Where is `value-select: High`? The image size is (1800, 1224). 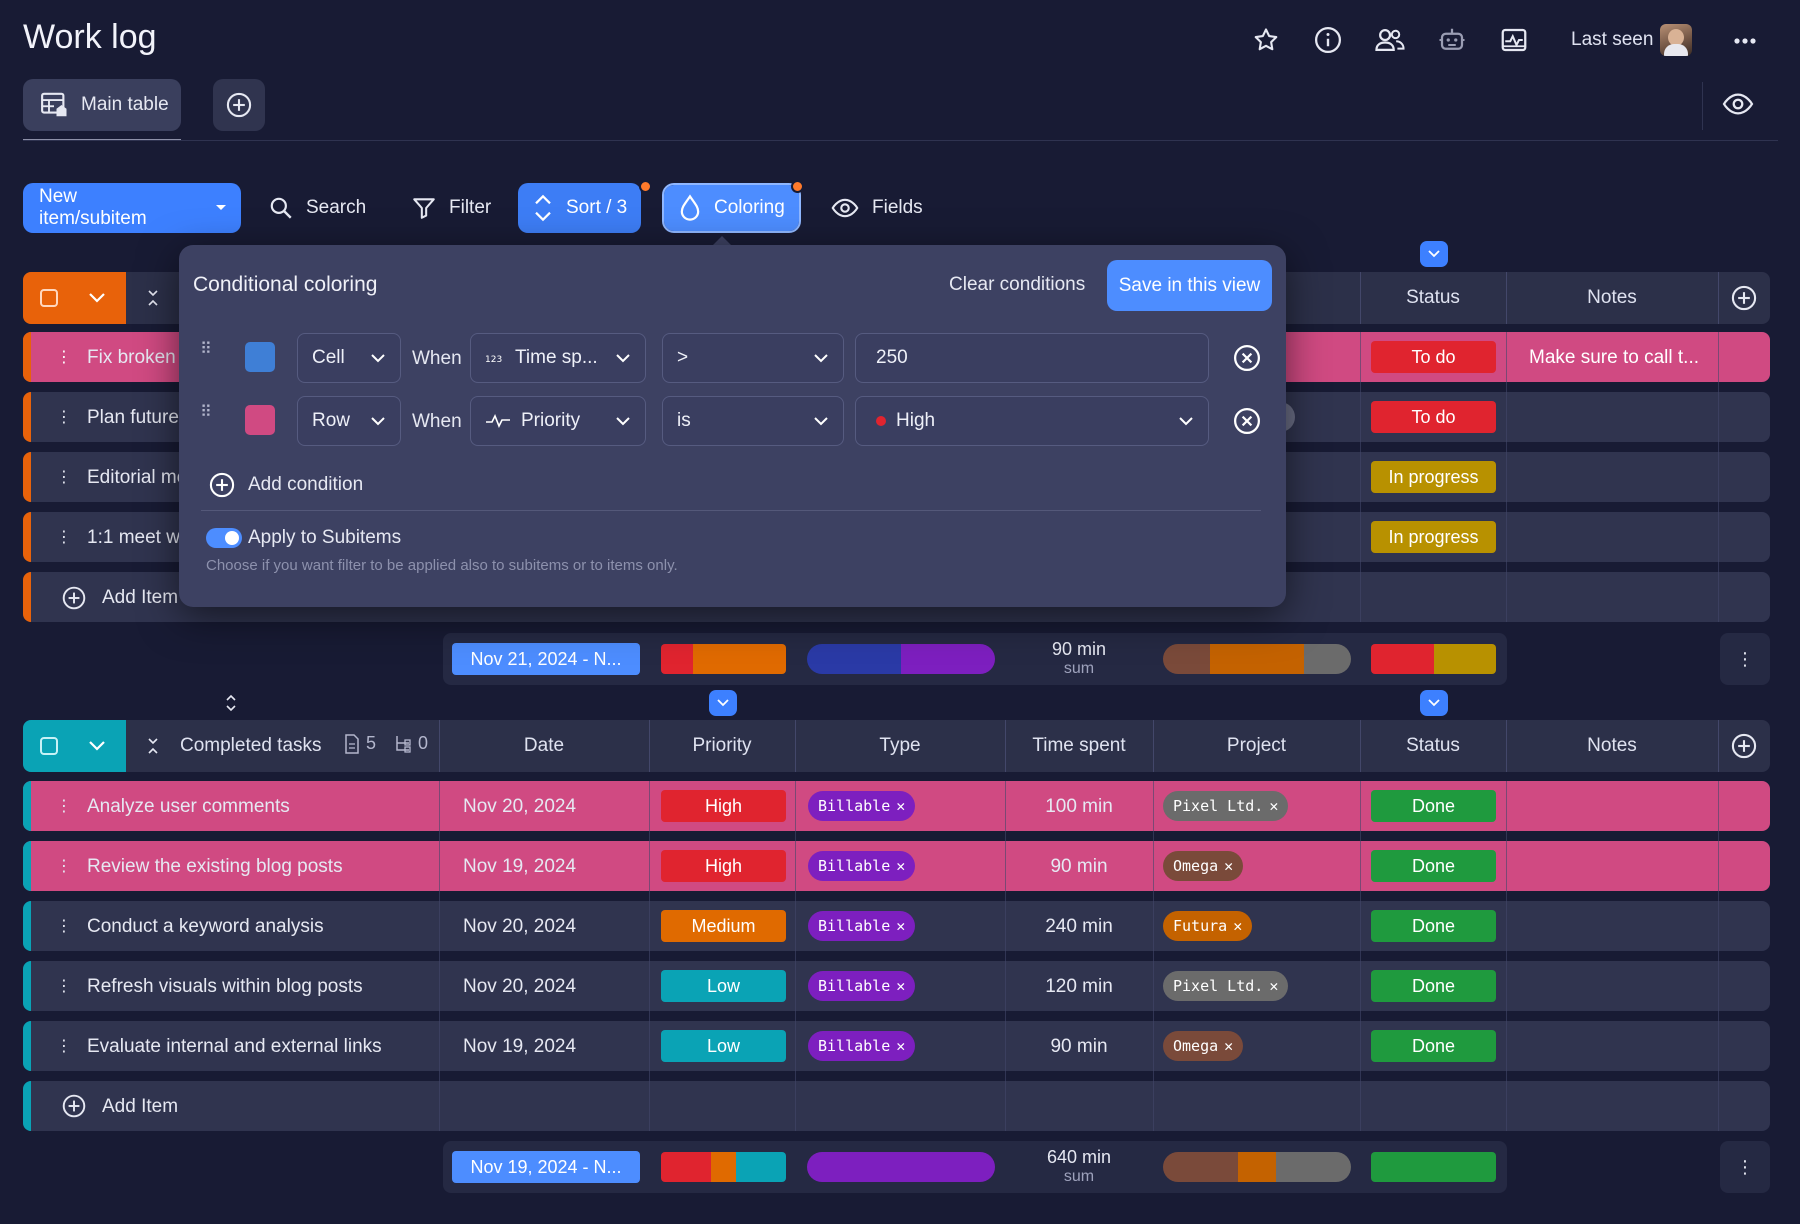 value-select: High is located at coordinates (1032, 421).